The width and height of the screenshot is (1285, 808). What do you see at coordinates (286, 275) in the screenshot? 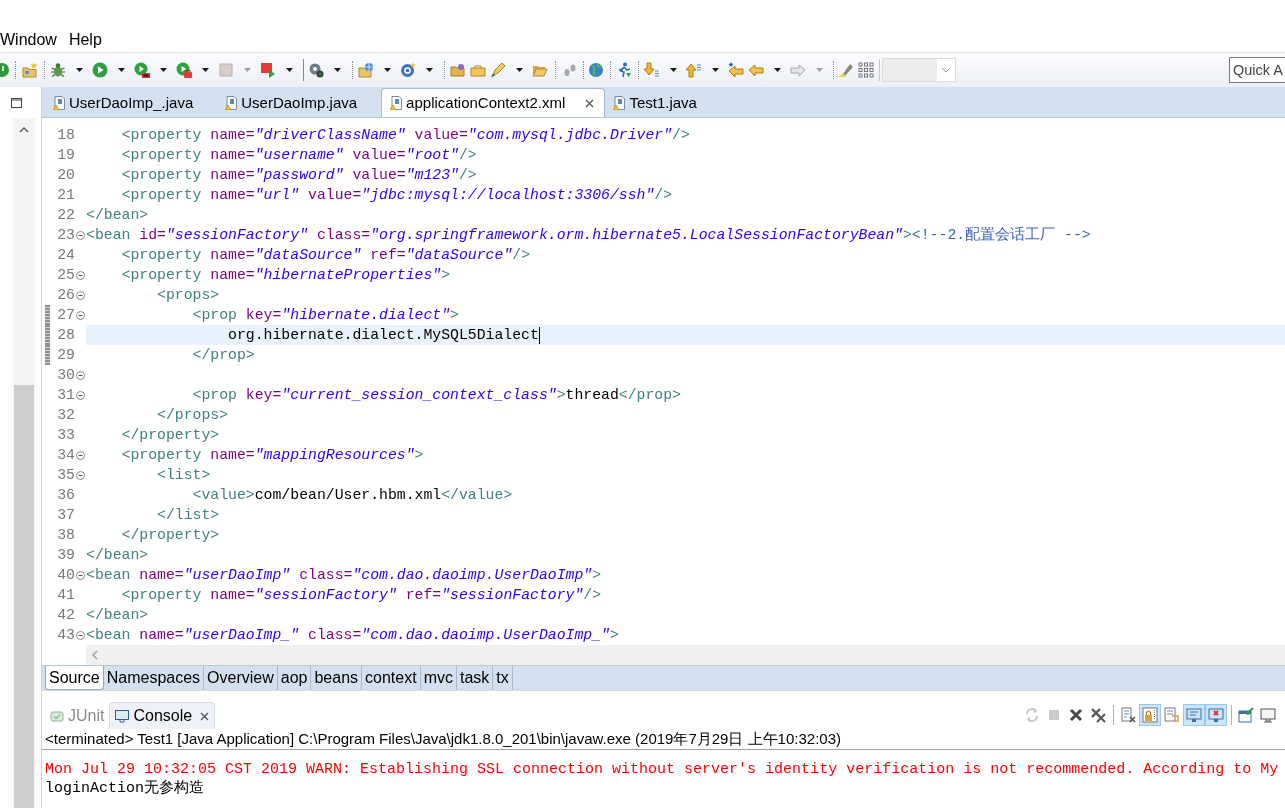
I see `code-line: <property name="hibernateProperties">` at bounding box center [286, 275].